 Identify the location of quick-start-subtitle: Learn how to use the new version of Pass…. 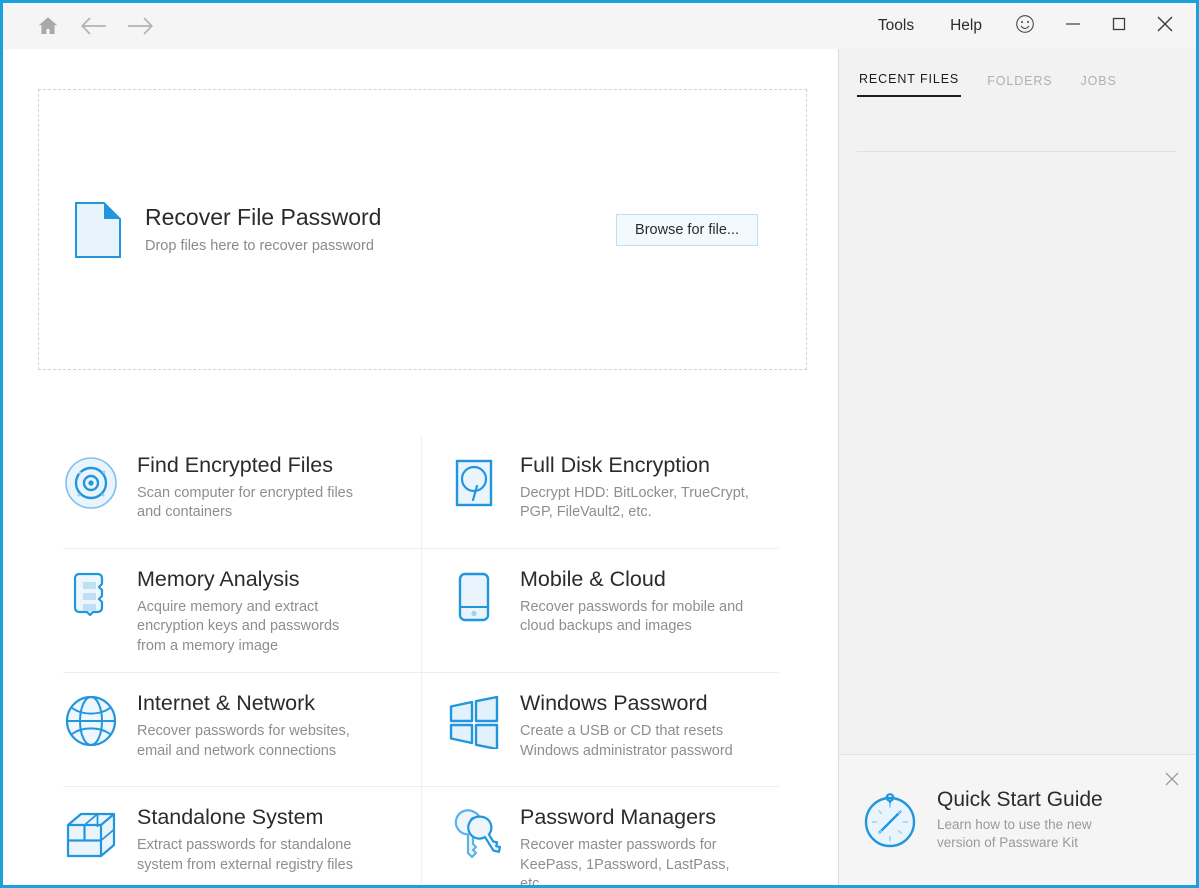
(1014, 833).